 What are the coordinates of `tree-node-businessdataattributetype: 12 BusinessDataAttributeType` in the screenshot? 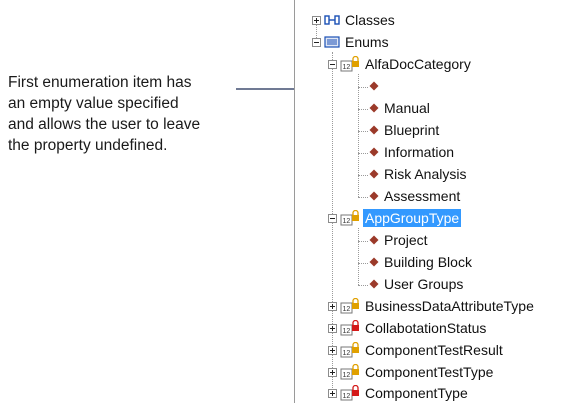 It's located at (432, 306).